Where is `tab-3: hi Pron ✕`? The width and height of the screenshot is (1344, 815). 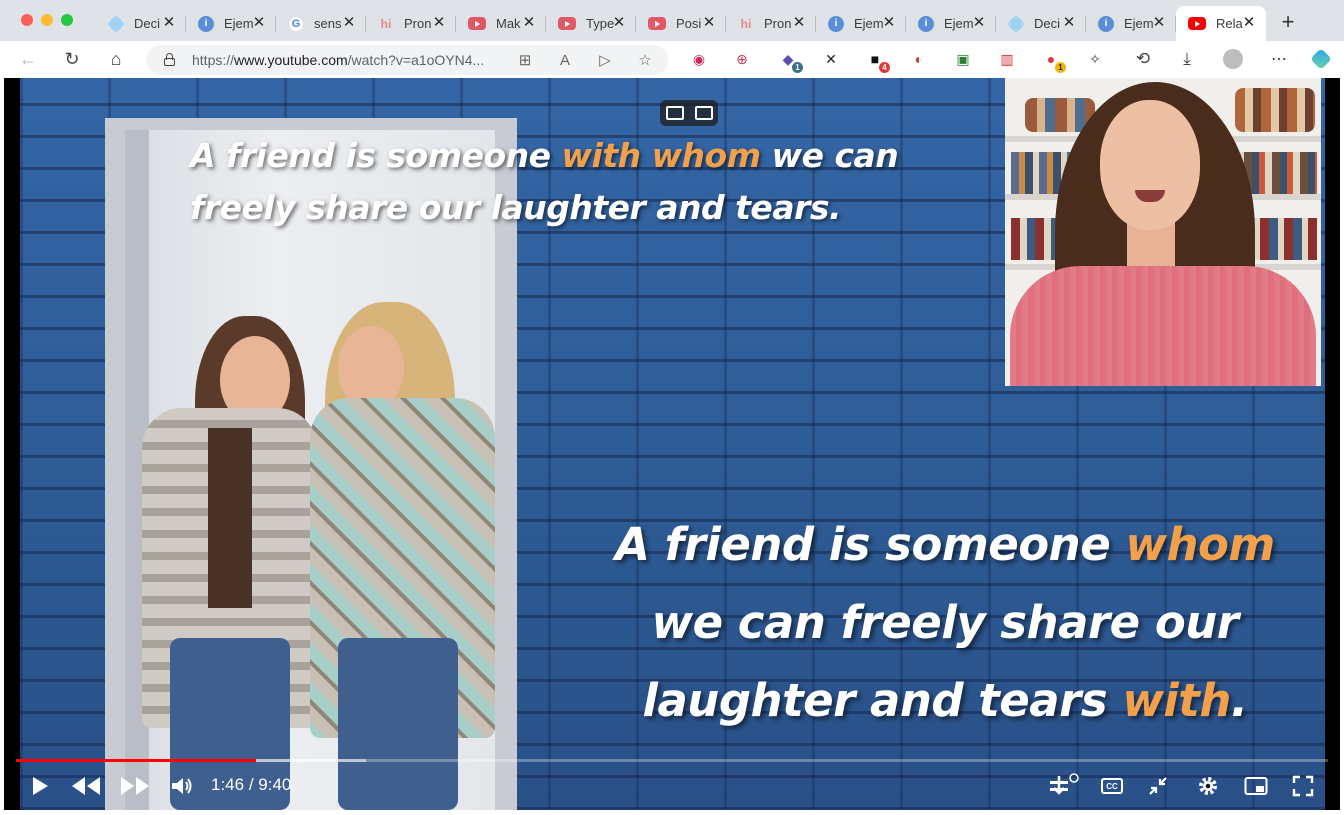
tab-3: hi Pron ✕ is located at coordinates (411, 23).